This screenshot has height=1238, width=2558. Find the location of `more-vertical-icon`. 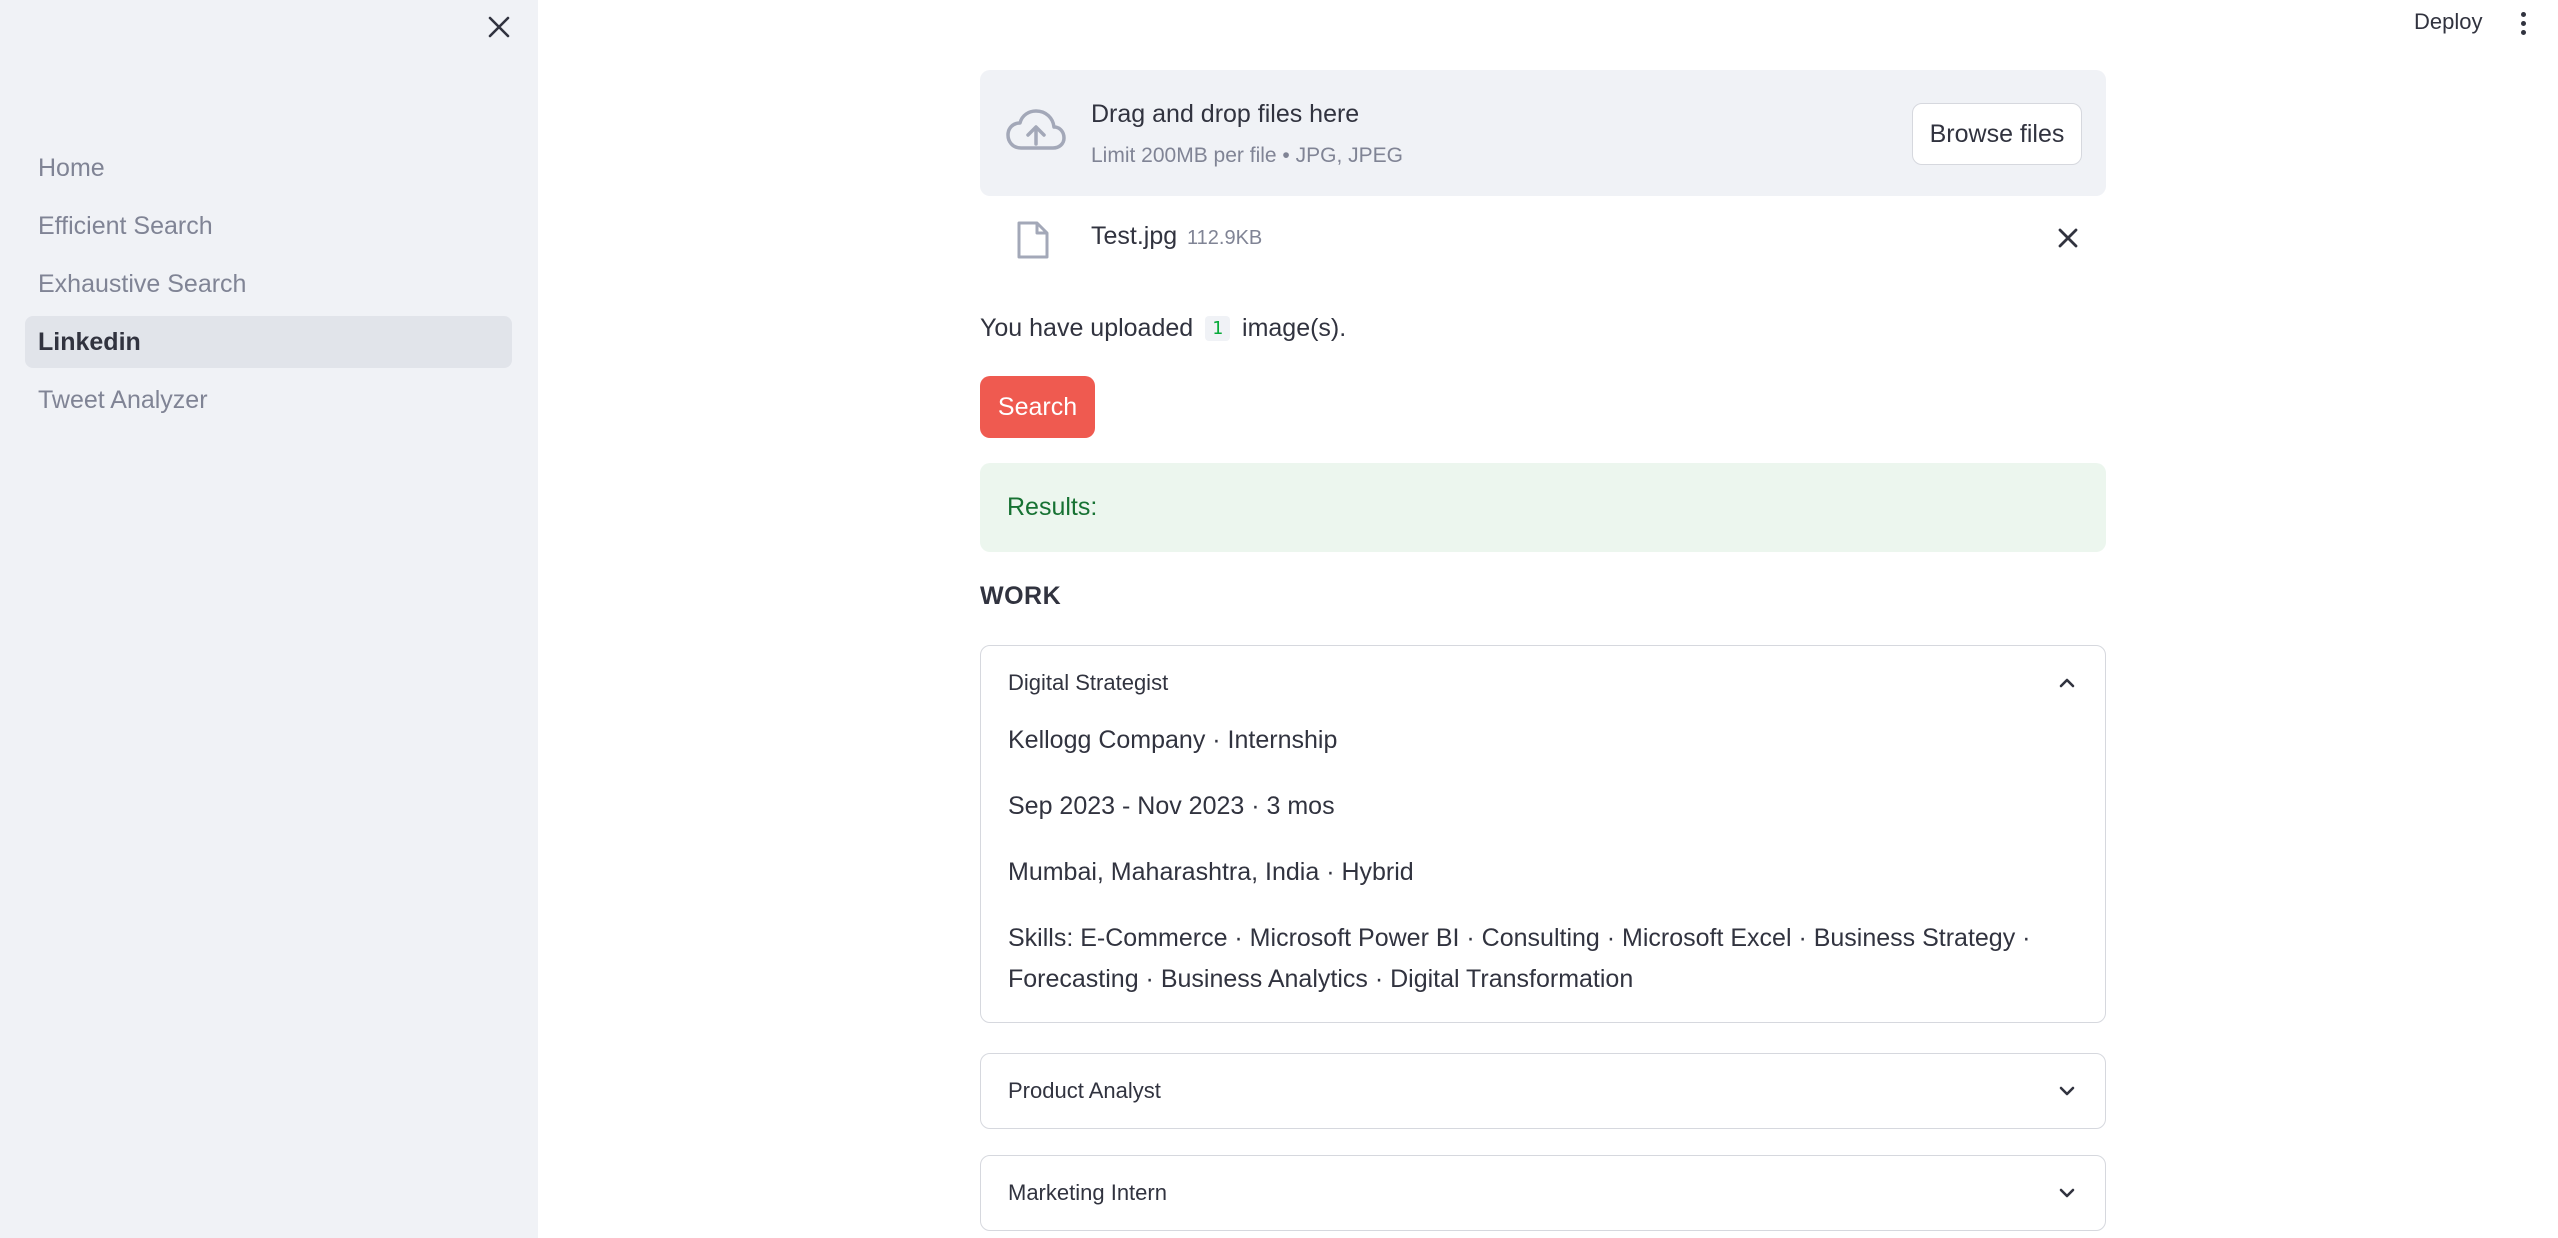

more-vertical-icon is located at coordinates (2523, 23).